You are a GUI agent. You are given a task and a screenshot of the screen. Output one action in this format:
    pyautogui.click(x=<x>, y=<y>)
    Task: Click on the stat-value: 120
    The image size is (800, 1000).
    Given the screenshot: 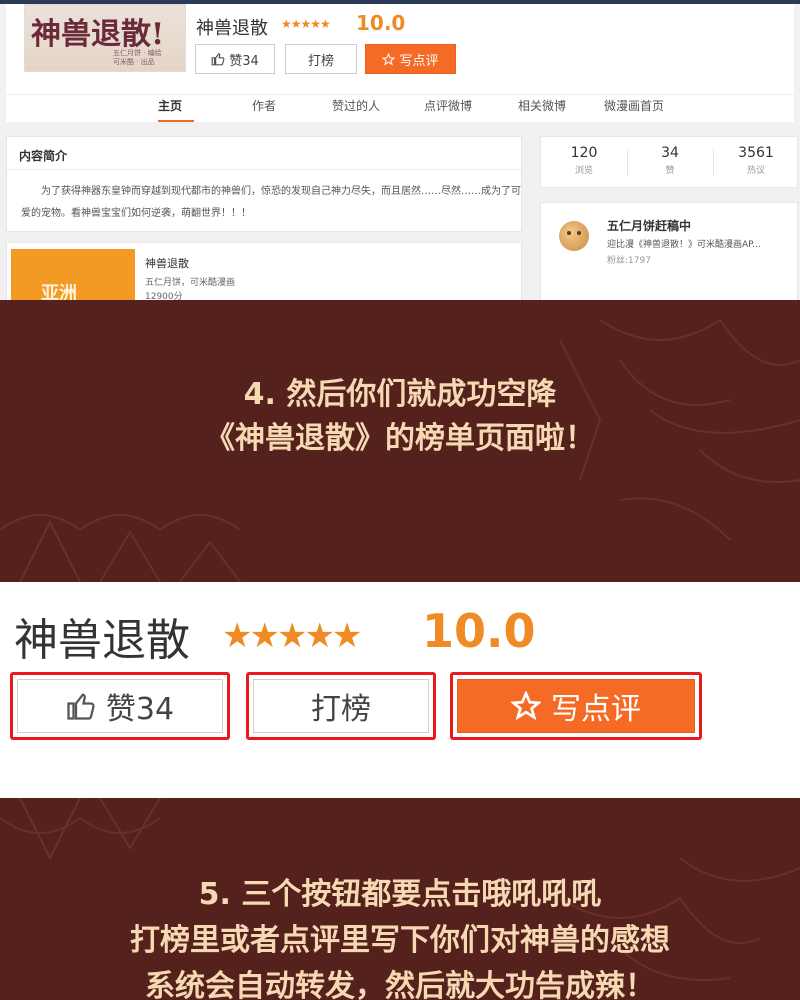 What is the action you would take?
    pyautogui.click(x=584, y=153)
    